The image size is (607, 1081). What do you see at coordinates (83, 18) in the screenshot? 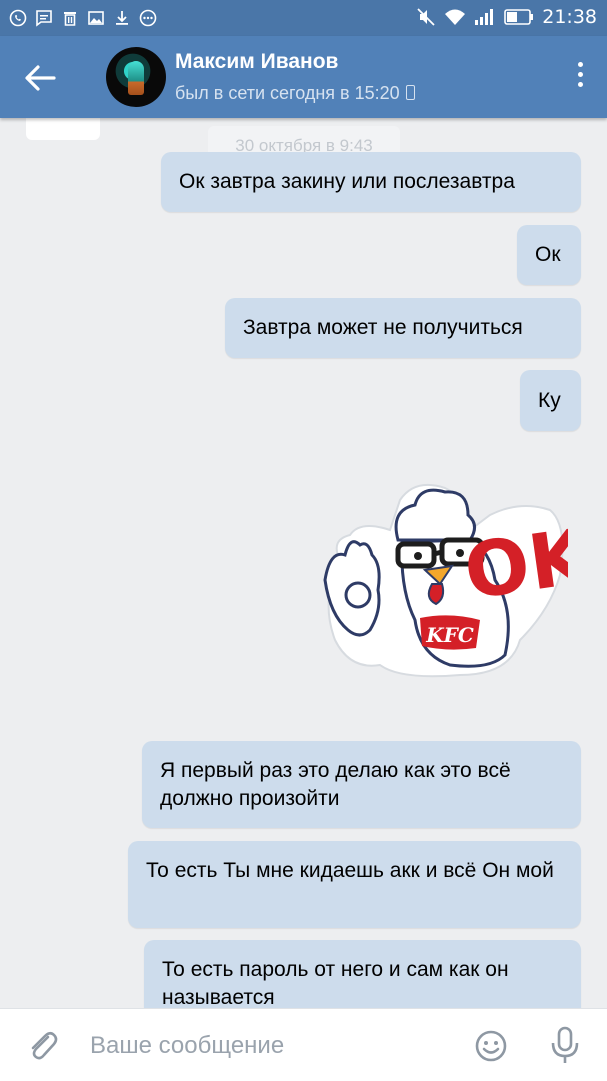
I see `notification-icons` at bounding box center [83, 18].